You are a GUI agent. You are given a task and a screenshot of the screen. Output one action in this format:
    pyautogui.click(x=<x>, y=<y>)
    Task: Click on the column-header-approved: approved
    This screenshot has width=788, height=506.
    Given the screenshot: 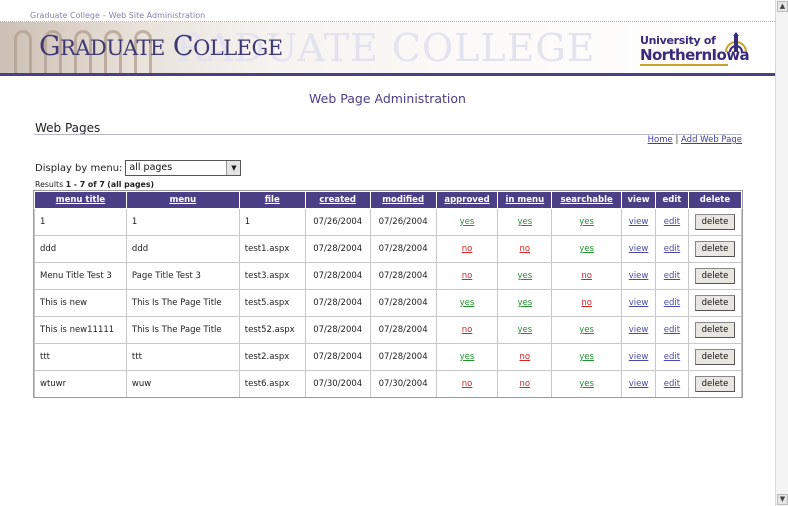 What is the action you would take?
    pyautogui.click(x=467, y=200)
    